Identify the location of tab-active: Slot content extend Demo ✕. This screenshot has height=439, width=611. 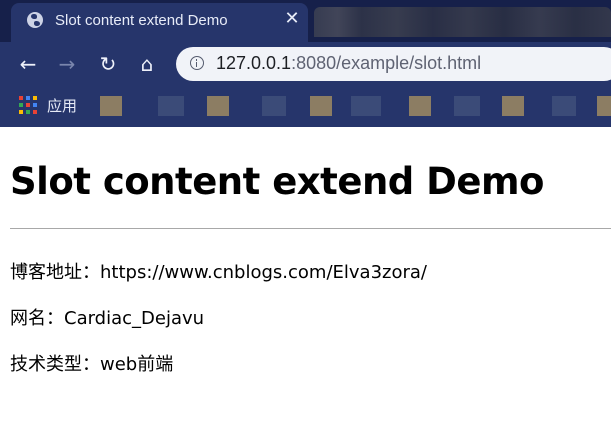
(159, 22).